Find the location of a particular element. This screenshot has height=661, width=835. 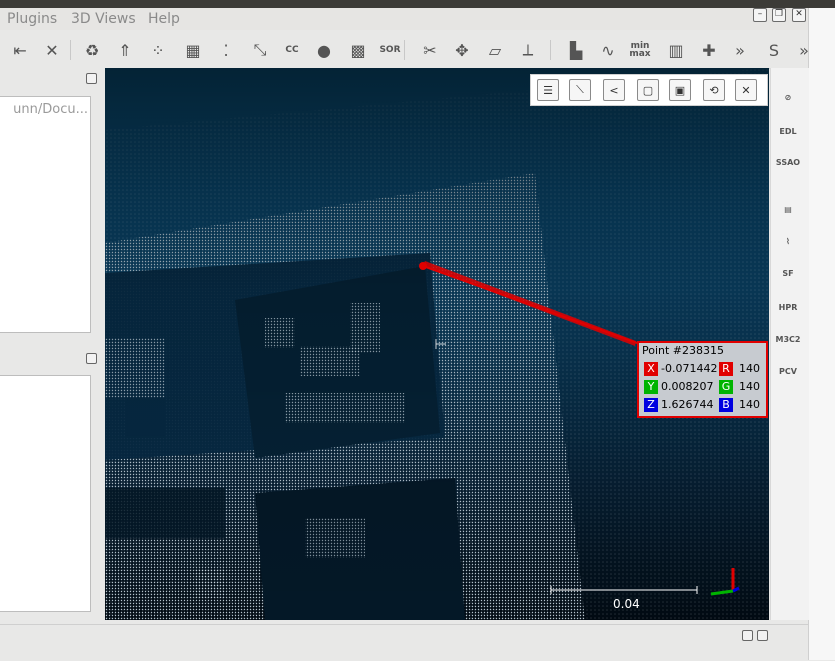

frame-icon: ▢ is located at coordinates (648, 90).